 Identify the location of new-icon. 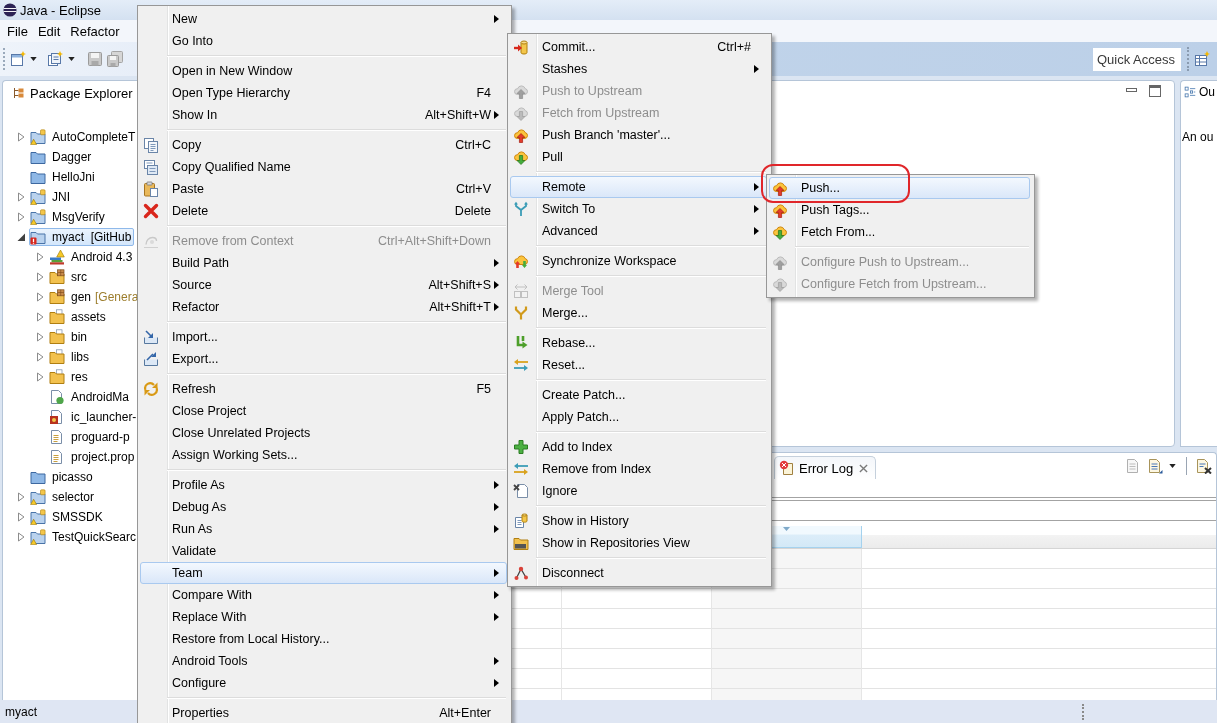
(18, 59).